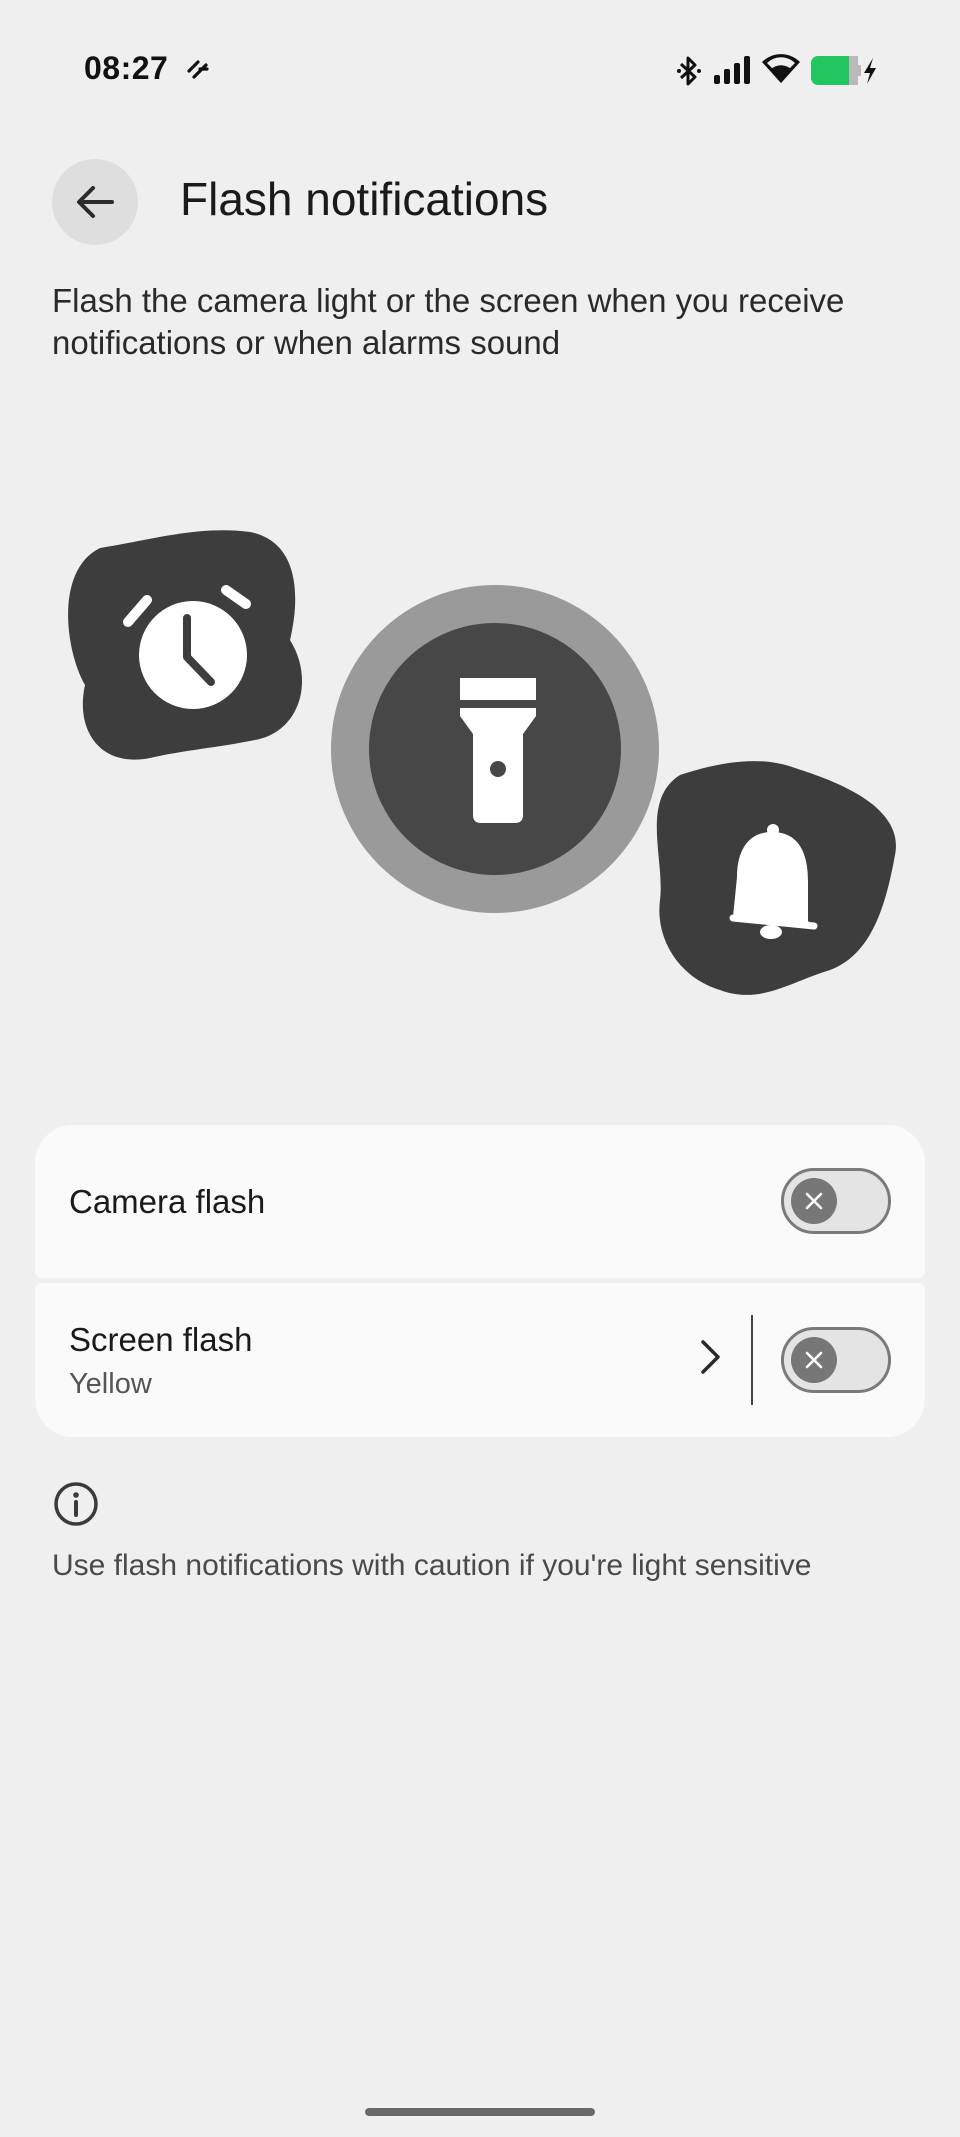 The image size is (960, 2137). What do you see at coordinates (776, 878) in the screenshot?
I see `bell-icon` at bounding box center [776, 878].